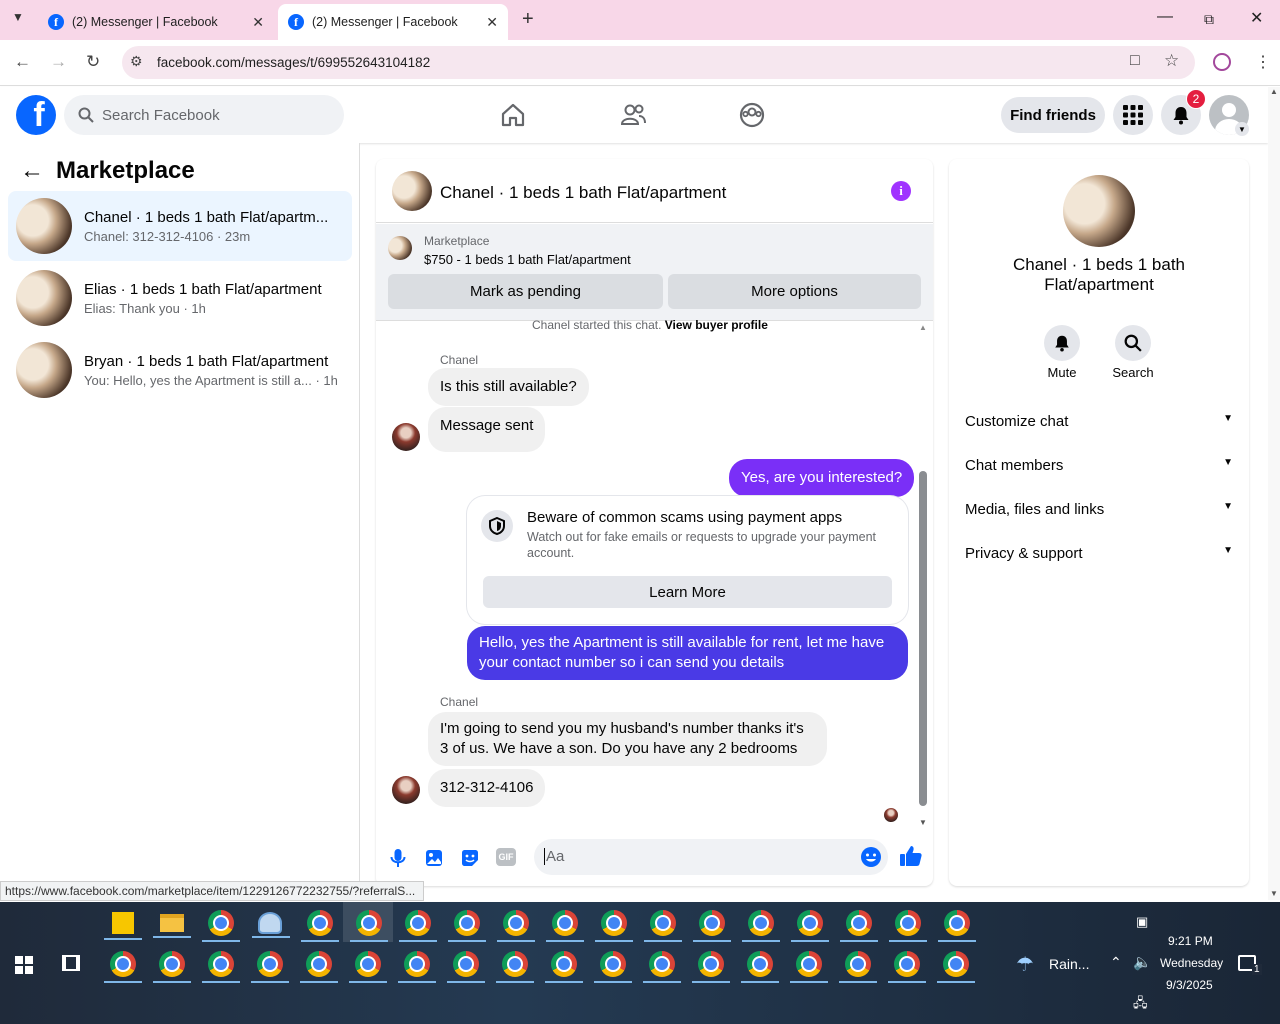 Image resolution: width=1280 pixels, height=1024 pixels. What do you see at coordinates (794, 291) in the screenshot?
I see `more-options-button: More options` at bounding box center [794, 291].